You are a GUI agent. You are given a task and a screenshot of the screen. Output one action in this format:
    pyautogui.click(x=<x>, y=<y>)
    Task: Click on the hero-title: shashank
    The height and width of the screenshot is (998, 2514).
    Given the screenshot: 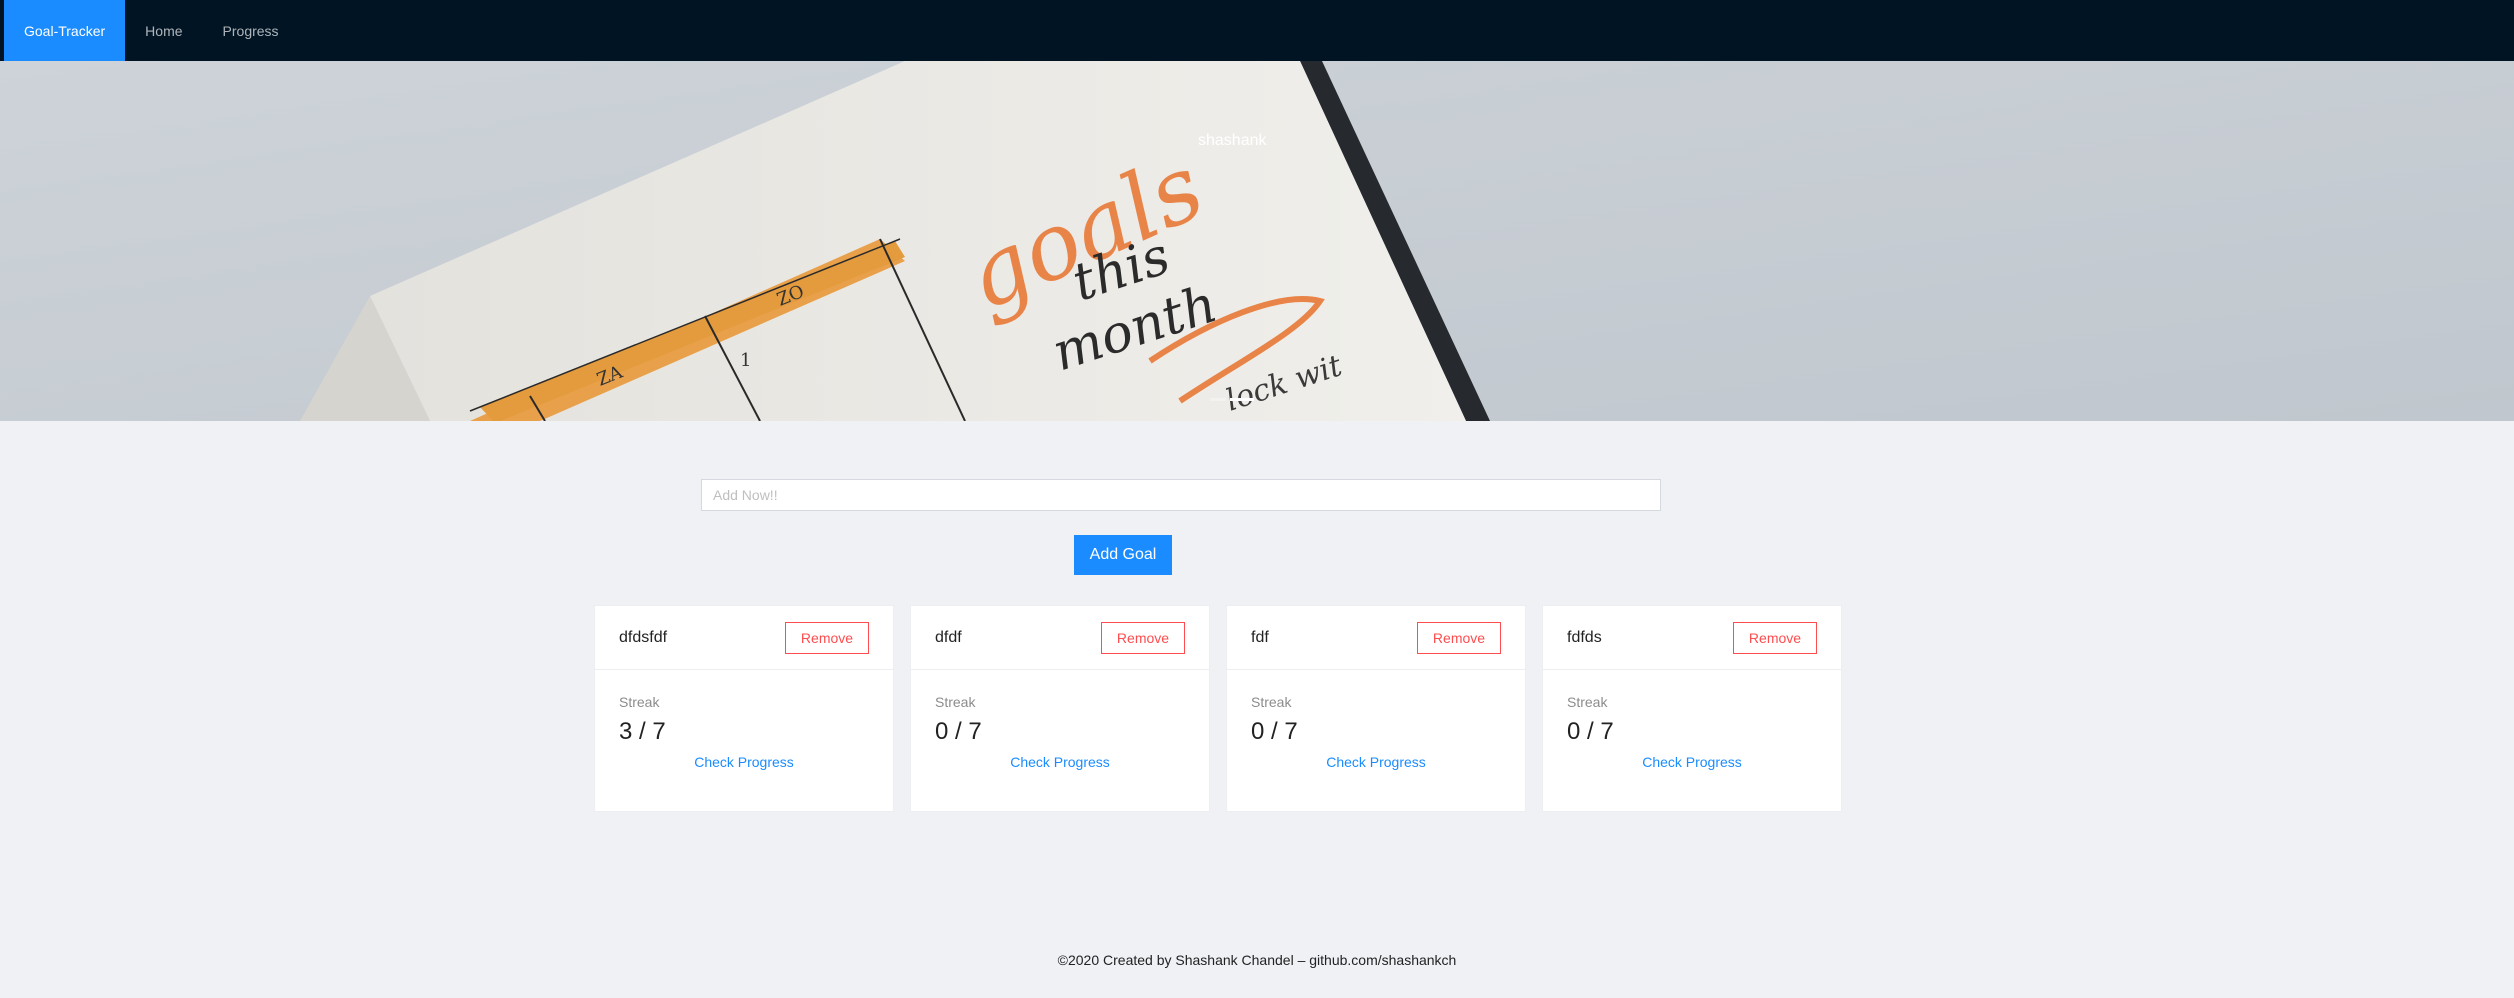 What is the action you would take?
    pyautogui.click(x=1232, y=140)
    